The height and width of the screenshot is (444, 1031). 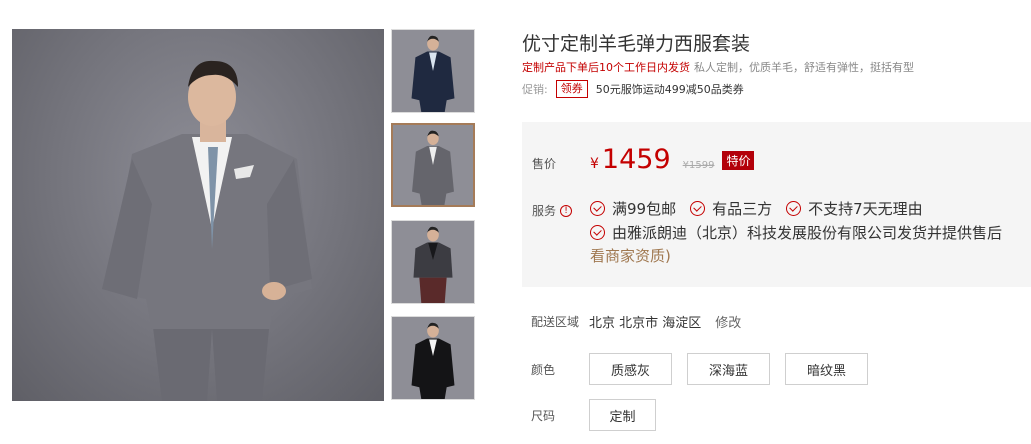 I want to click on special-price-badge: 特价, so click(x=738, y=160).